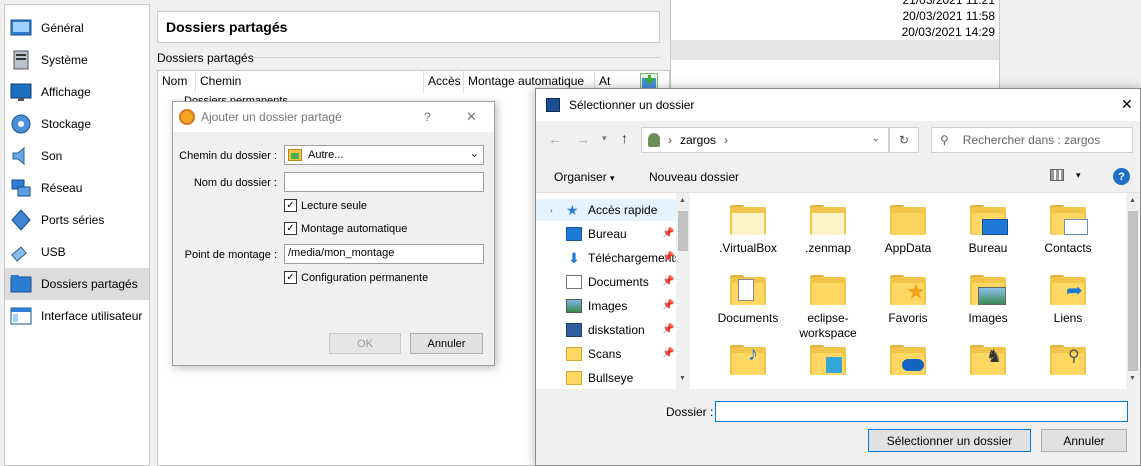  What do you see at coordinates (290, 277) in the screenshot?
I see `checkmark-icon: ✓` at bounding box center [290, 277].